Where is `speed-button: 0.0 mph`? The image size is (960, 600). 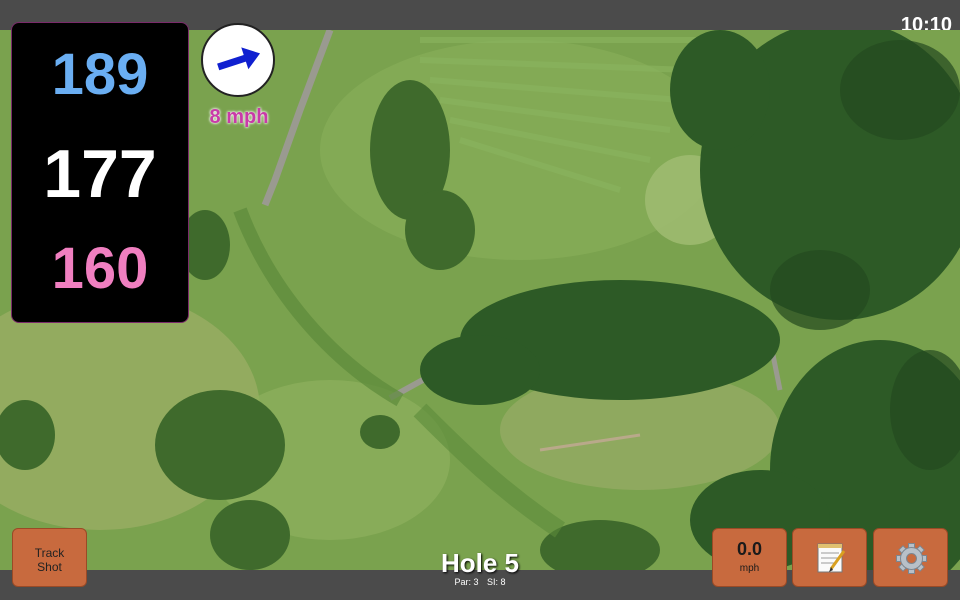
speed-button: 0.0 mph is located at coordinates (749, 557).